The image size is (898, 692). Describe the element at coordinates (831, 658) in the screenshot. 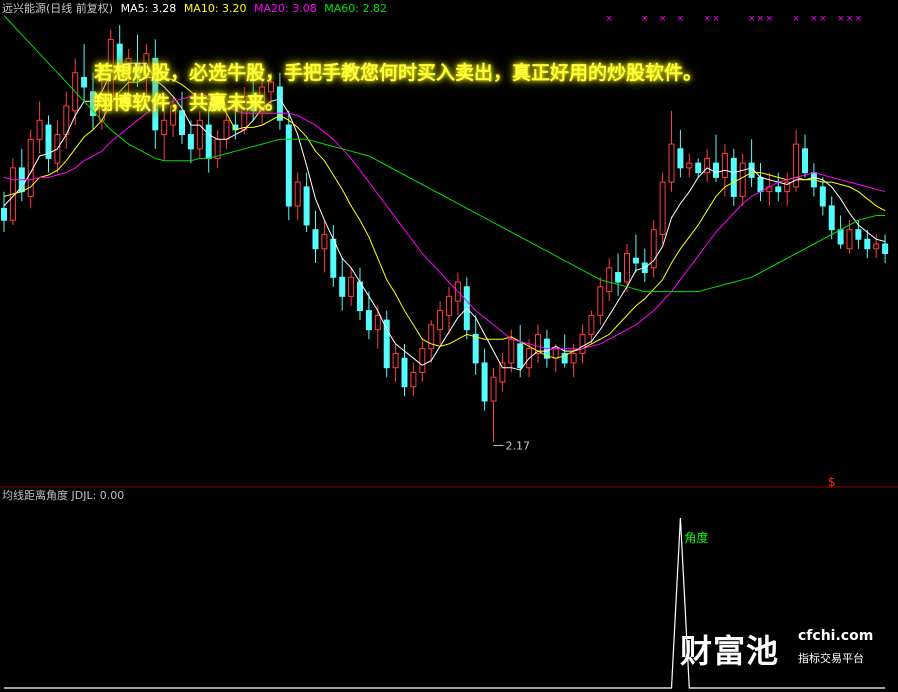

I see `watermark-tagline: 指标交易平台` at that location.